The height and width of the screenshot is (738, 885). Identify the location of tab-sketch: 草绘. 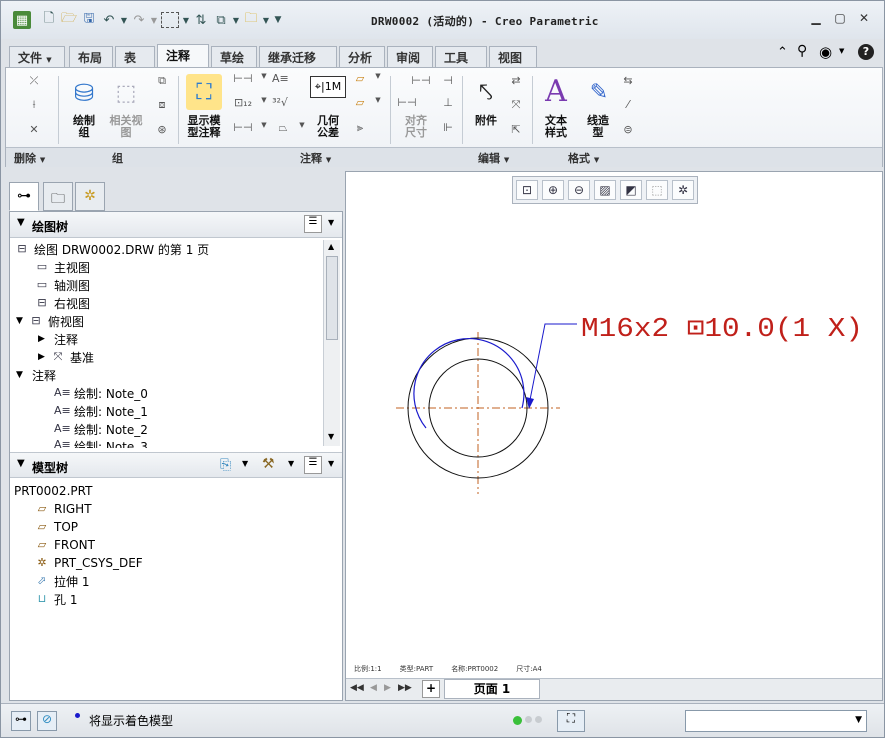
(234, 56).